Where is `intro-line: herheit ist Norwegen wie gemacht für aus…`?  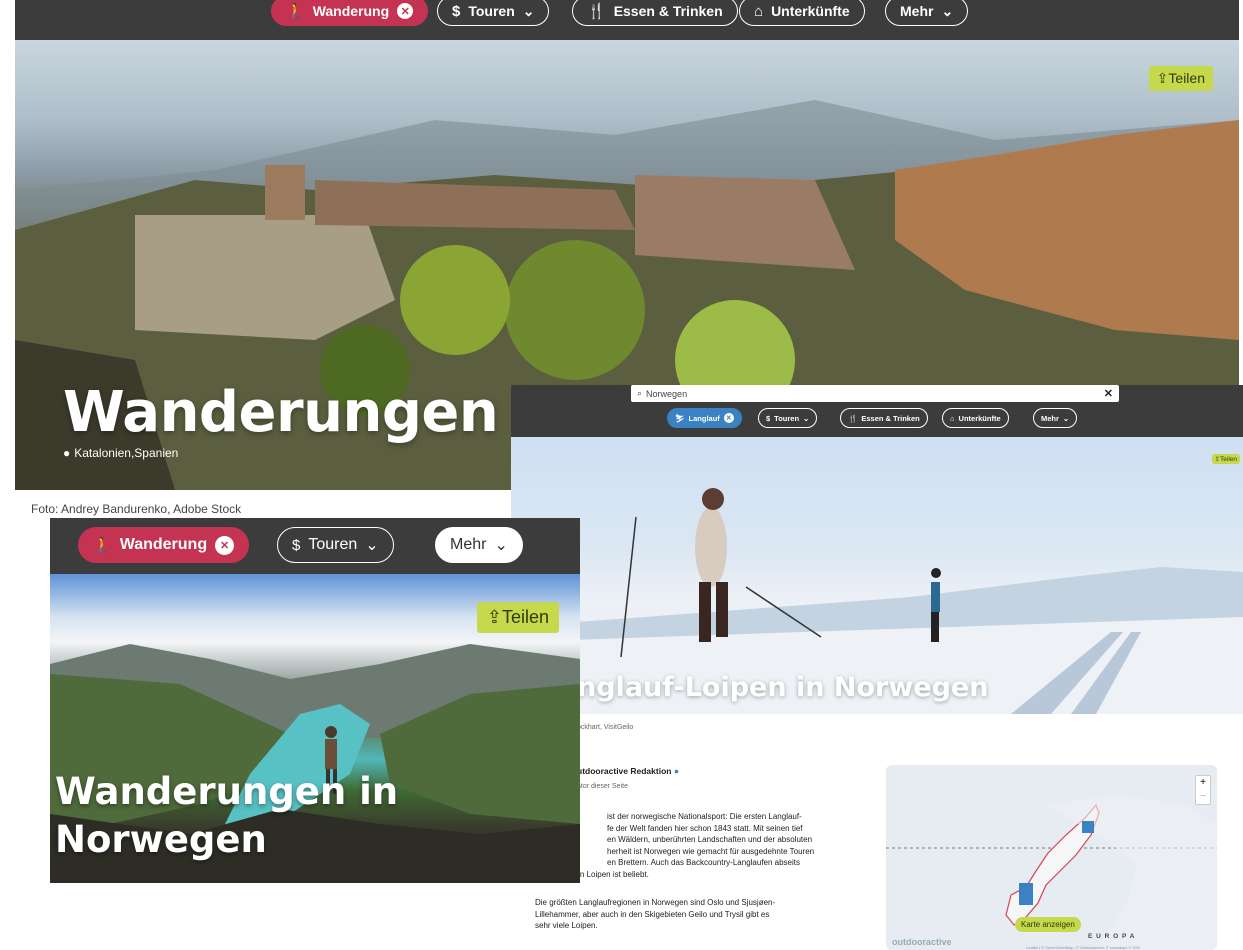
intro-line: herheit ist Norwegen wie gemacht für aus… is located at coordinates (711, 851).